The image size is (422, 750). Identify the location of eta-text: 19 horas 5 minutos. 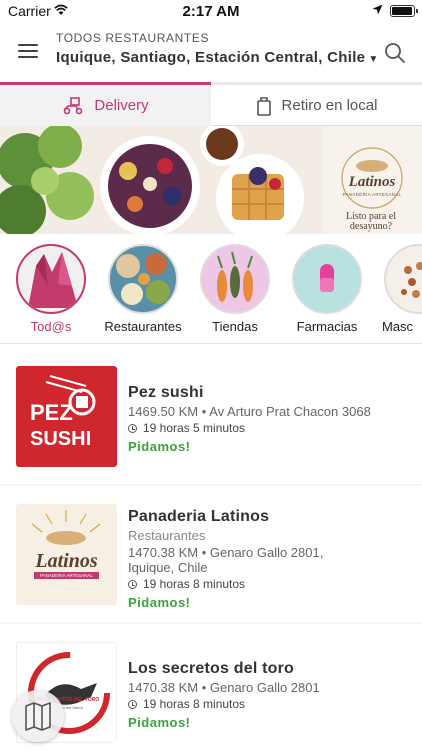
(194, 428).